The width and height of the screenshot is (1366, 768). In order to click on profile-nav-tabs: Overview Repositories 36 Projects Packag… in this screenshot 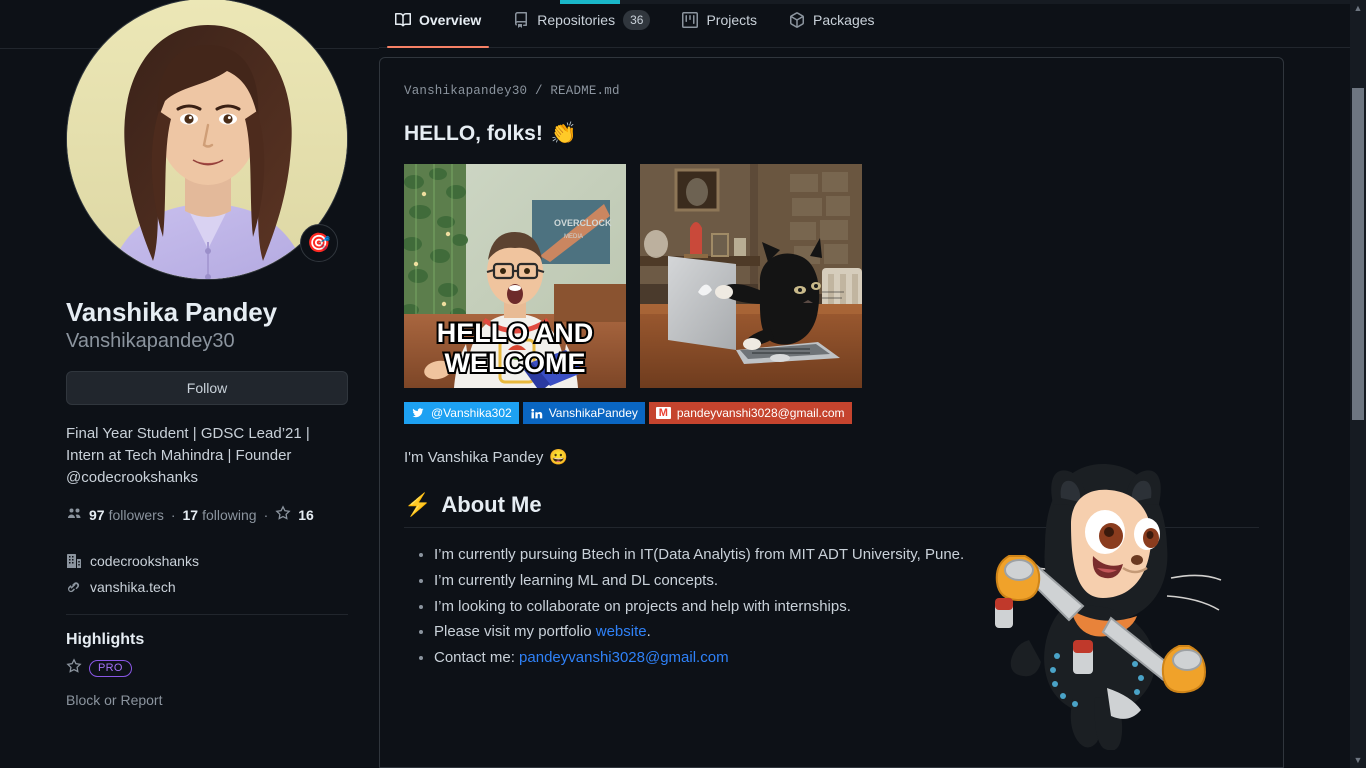, I will do `click(872, 26)`.